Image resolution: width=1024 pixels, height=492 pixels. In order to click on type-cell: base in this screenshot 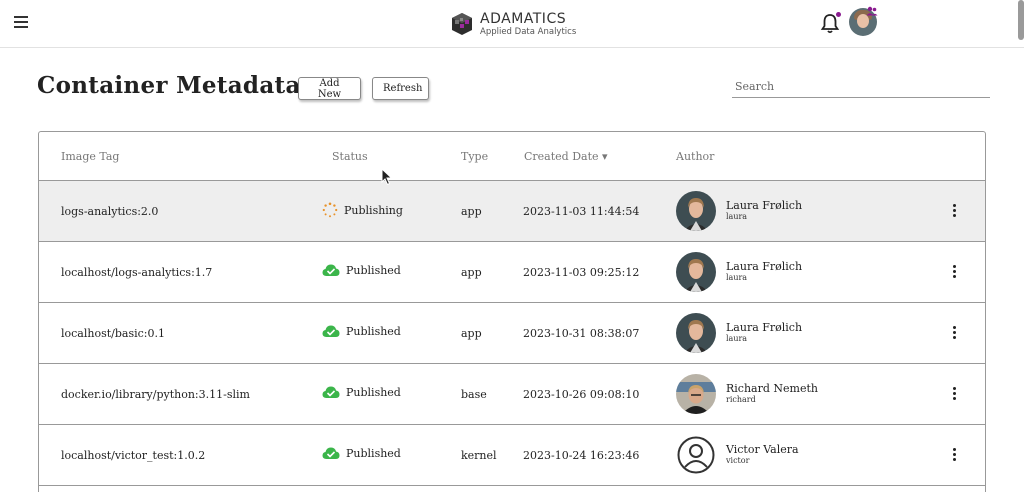, I will do `click(474, 394)`.